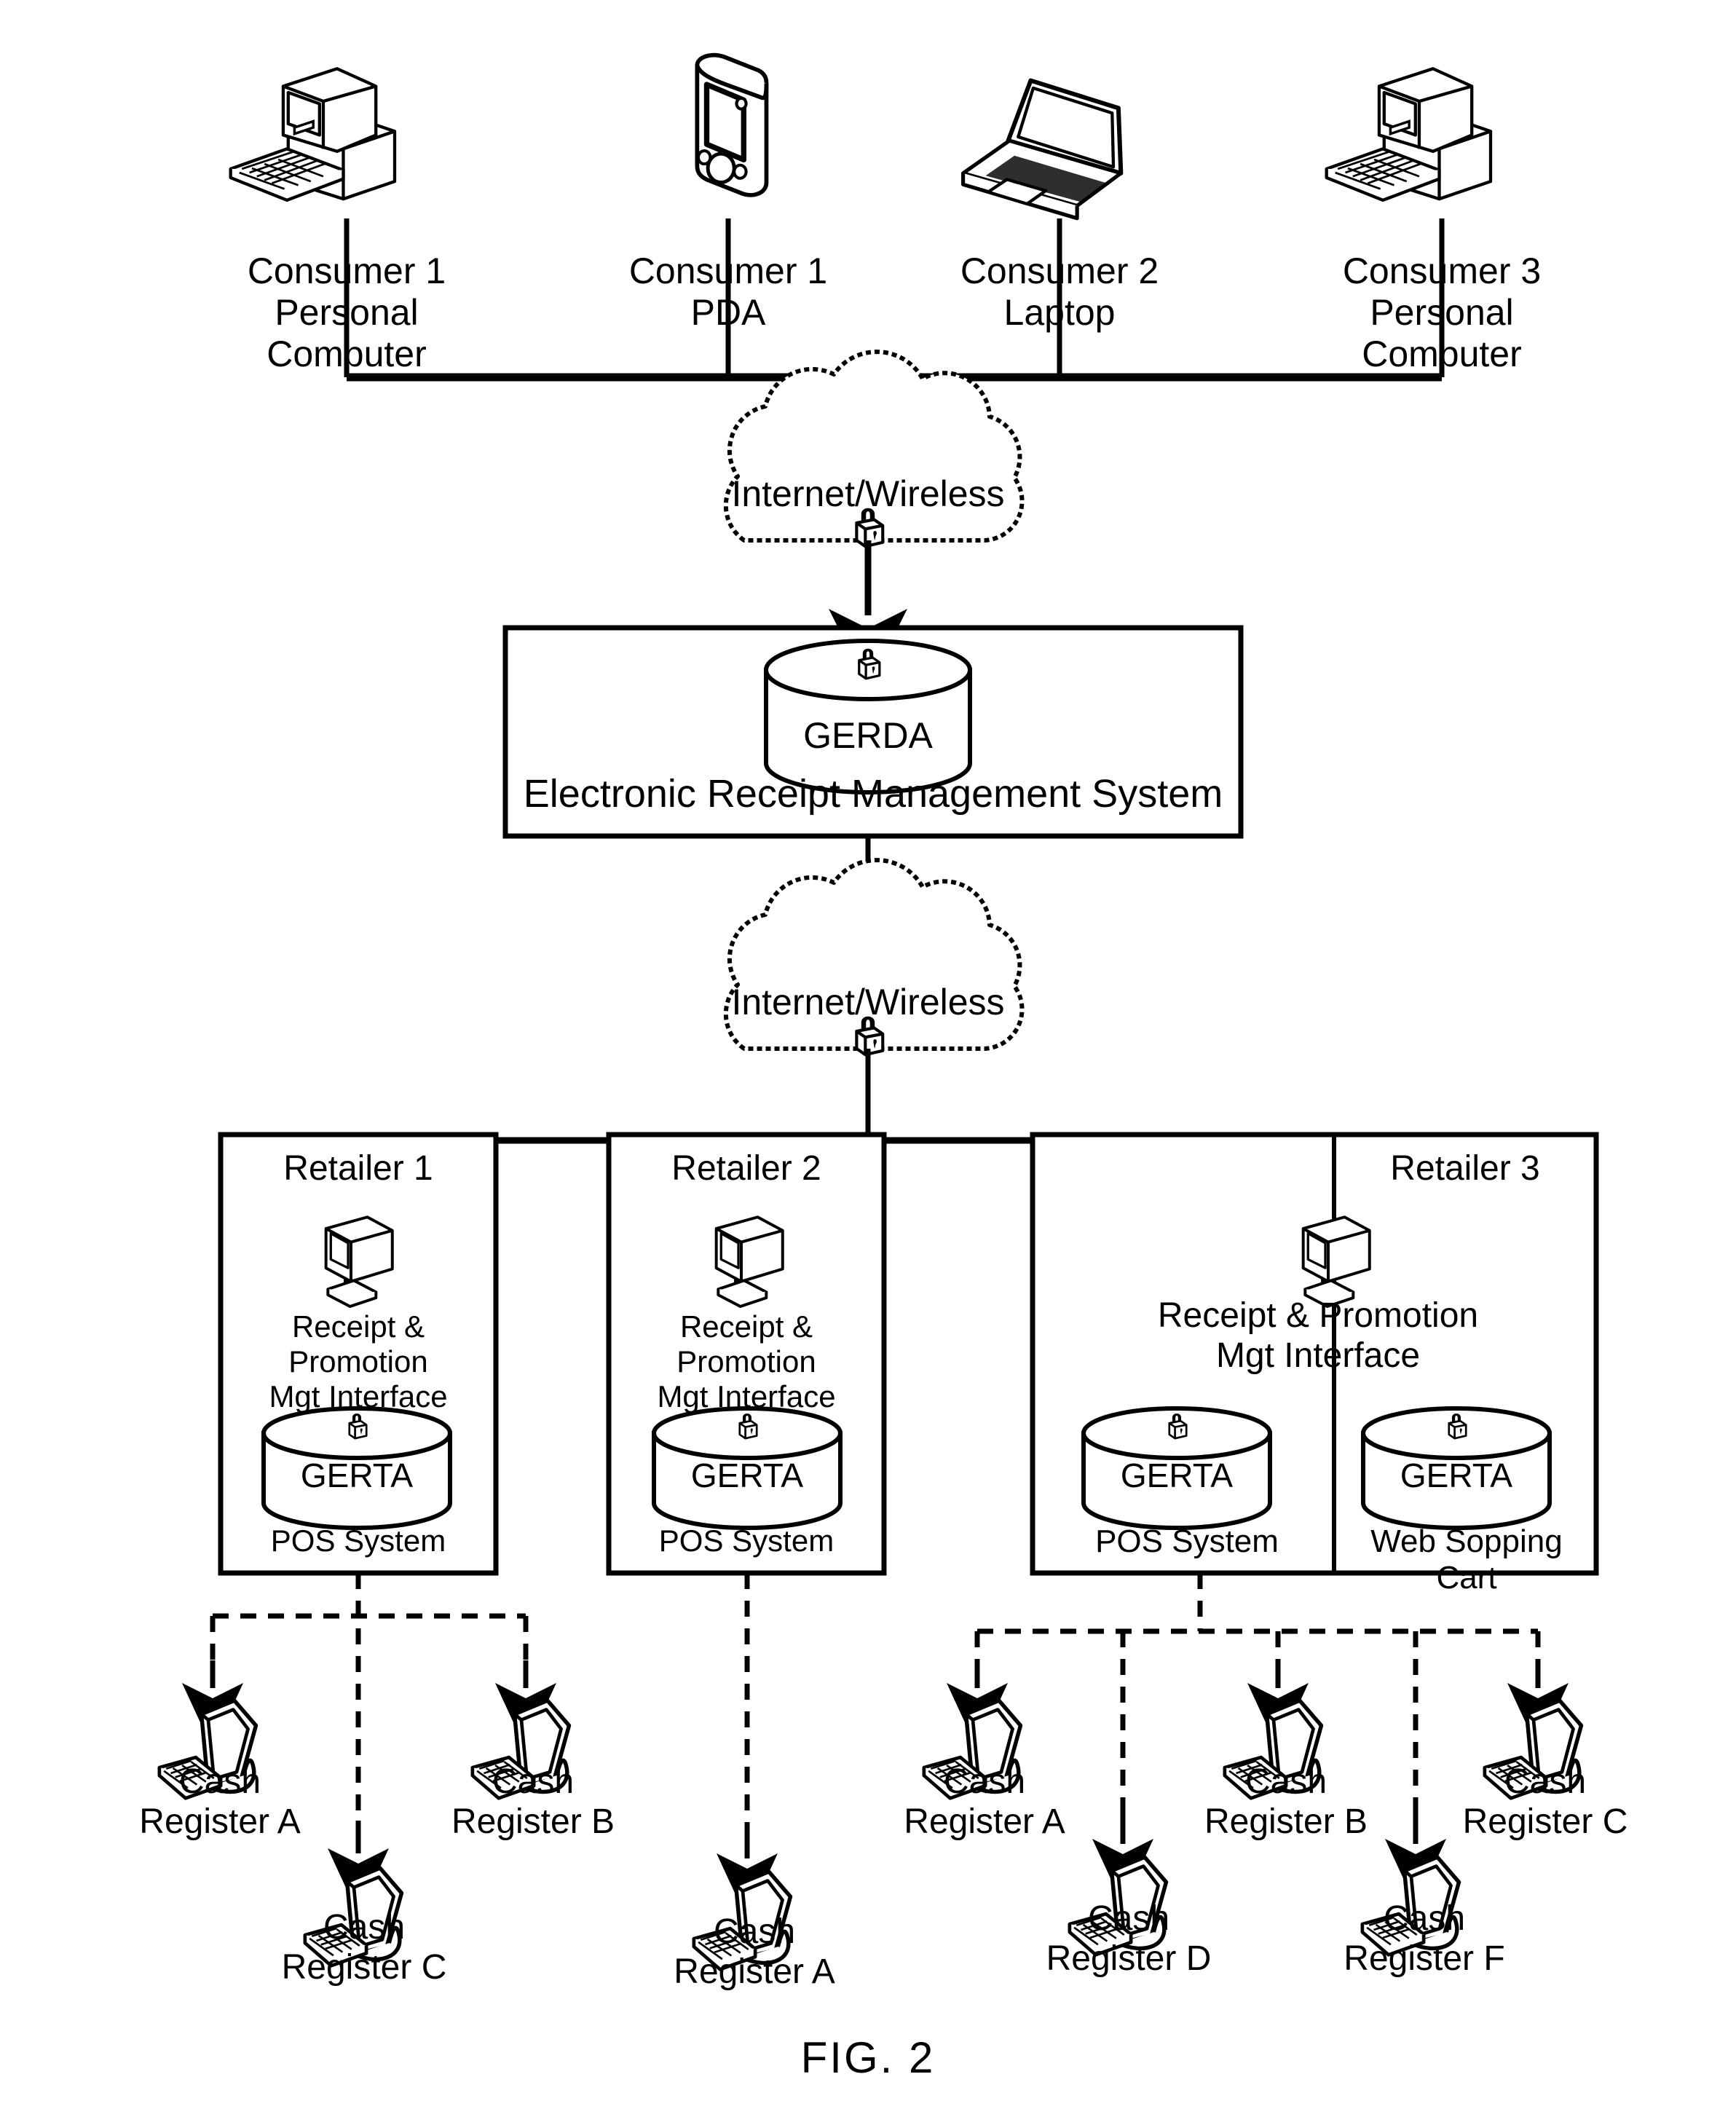  I want to click on consumer-1-pda-label: Consumer 1 PDA, so click(728, 292).